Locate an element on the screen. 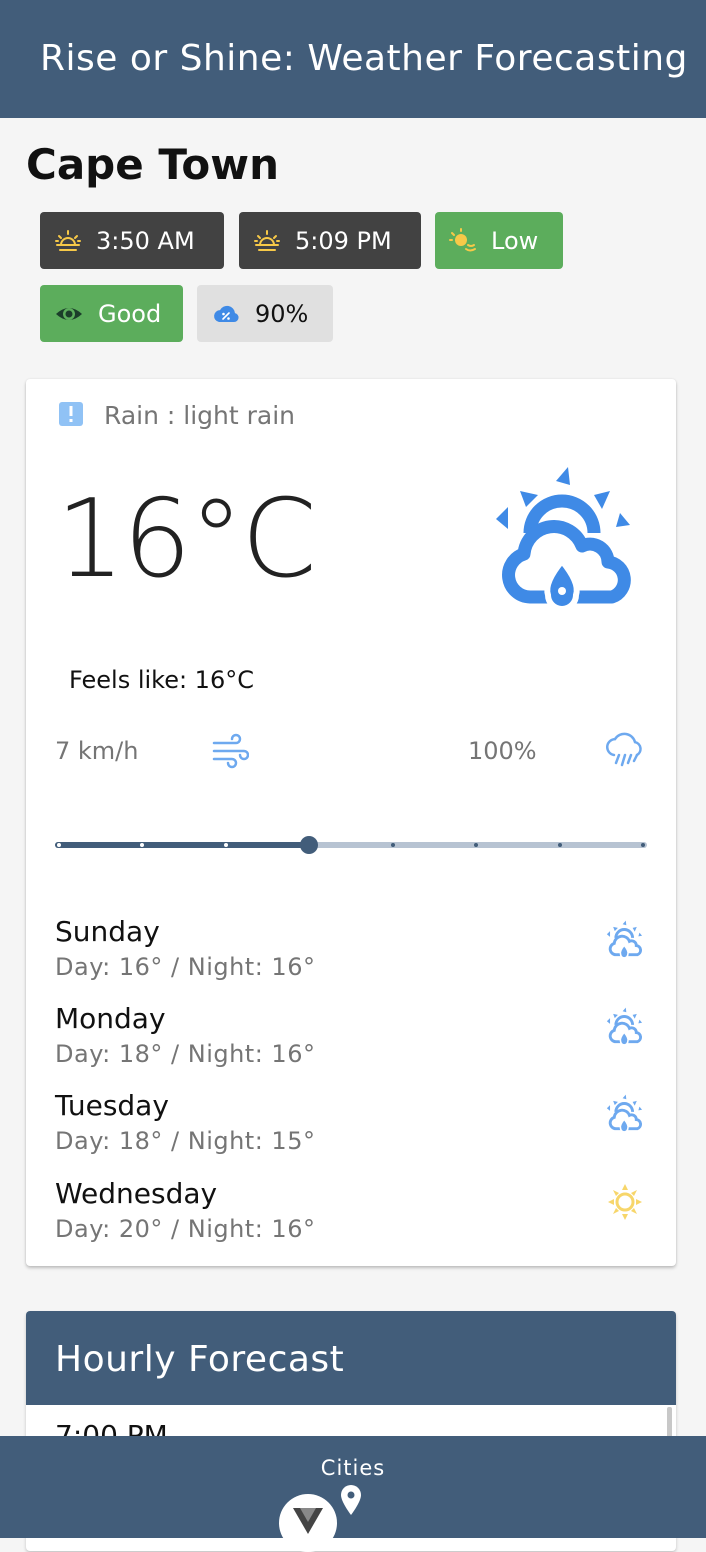 The width and height of the screenshot is (706, 1552). vue-logo-button is located at coordinates (308, 1523).